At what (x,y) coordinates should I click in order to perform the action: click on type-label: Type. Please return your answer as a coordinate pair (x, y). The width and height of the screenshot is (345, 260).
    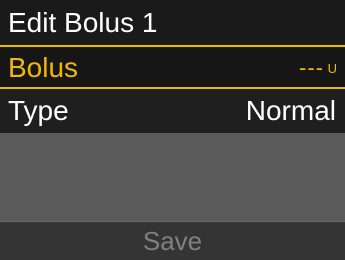
    Looking at the image, I should click on (38, 110).